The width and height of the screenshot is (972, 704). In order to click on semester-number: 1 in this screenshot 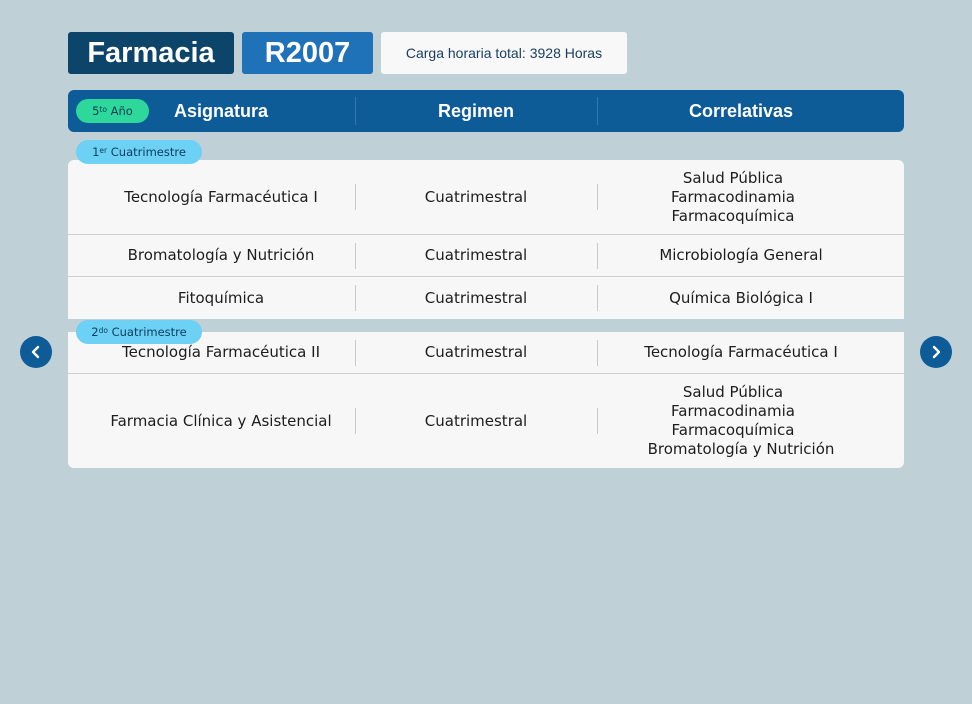, I will do `click(96, 152)`.